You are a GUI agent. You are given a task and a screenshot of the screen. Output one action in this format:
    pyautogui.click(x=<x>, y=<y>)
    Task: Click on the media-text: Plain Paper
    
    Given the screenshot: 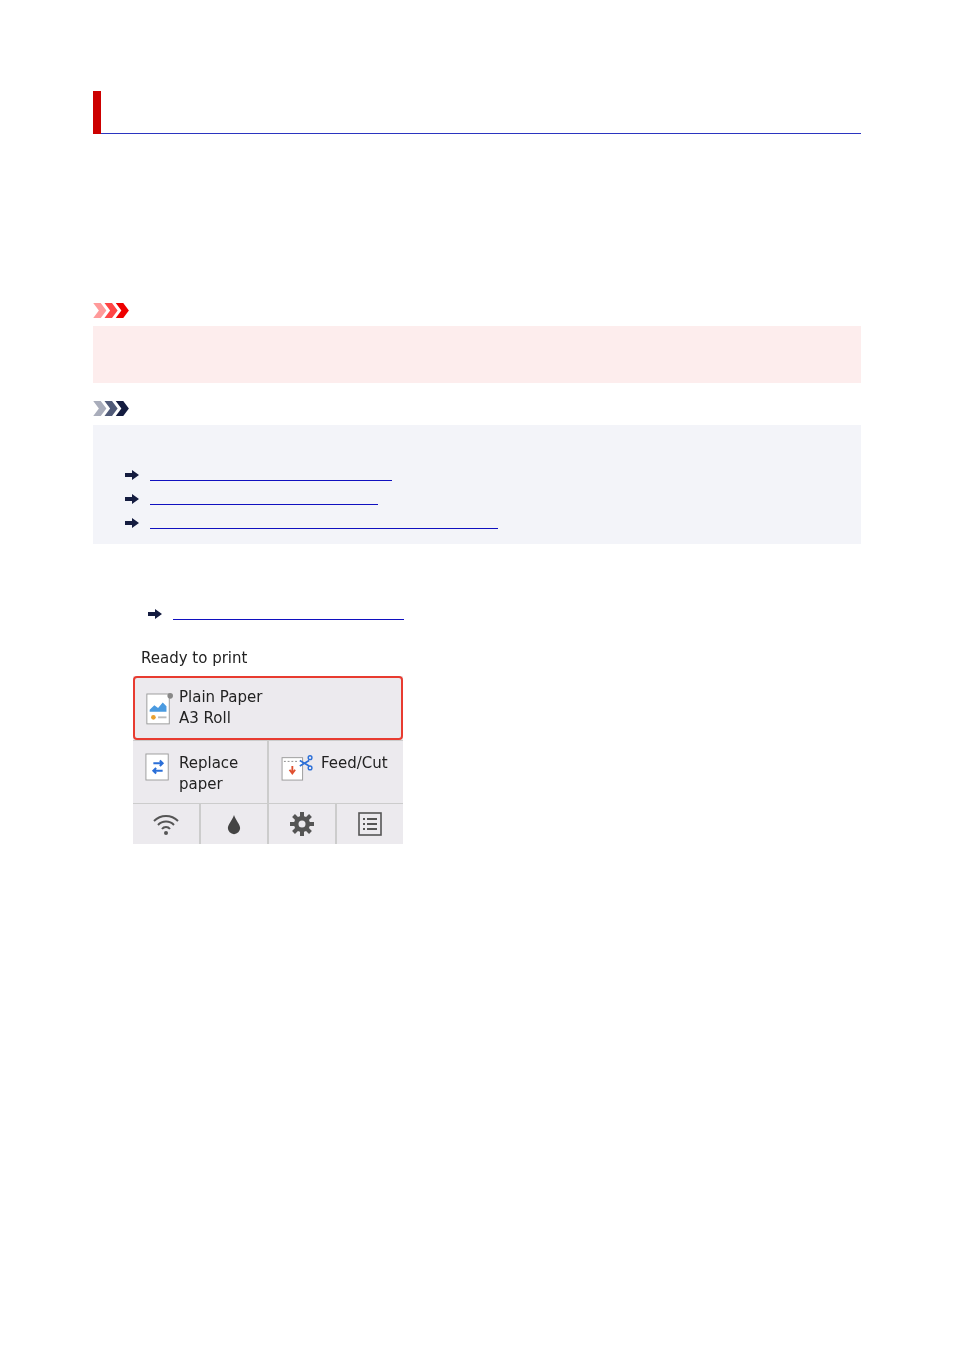 What is the action you would take?
    pyautogui.click(x=221, y=697)
    